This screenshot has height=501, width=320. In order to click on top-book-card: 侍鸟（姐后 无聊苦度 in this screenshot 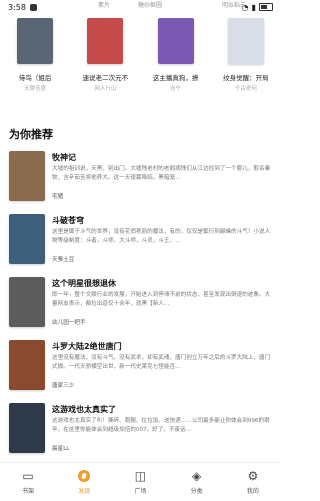, I will do `click(35, 57)`.